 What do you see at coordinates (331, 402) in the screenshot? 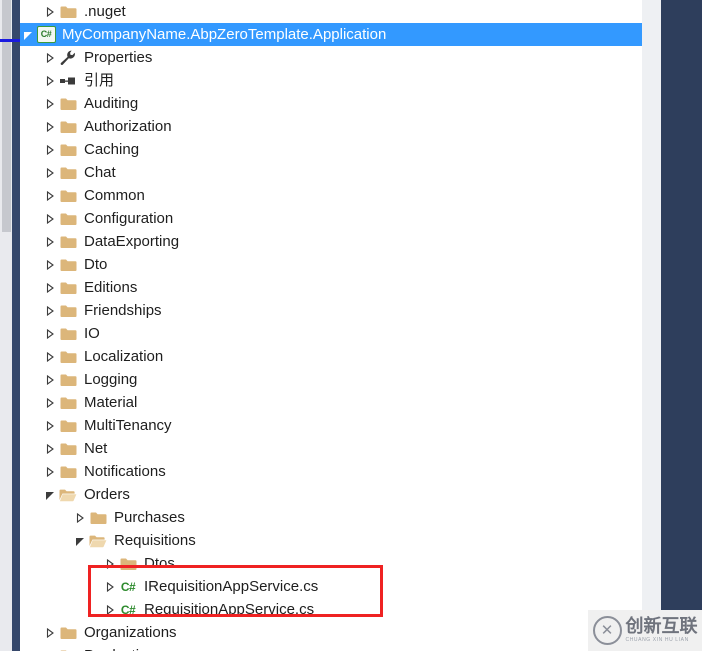
I see `tree-row: Material` at bounding box center [331, 402].